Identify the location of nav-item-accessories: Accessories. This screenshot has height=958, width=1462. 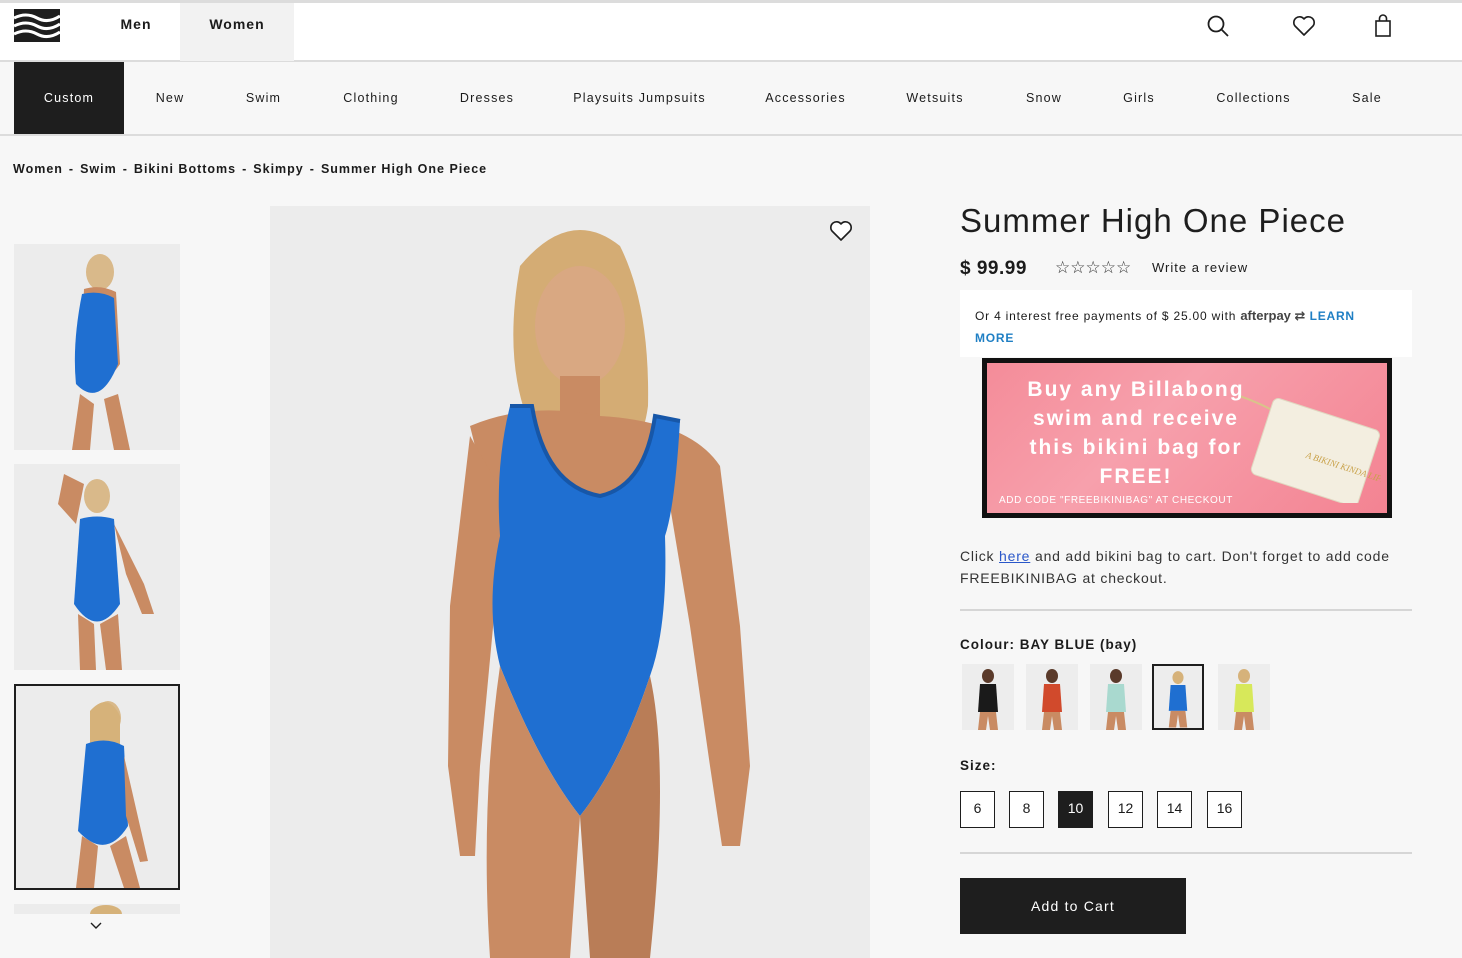
(805, 98).